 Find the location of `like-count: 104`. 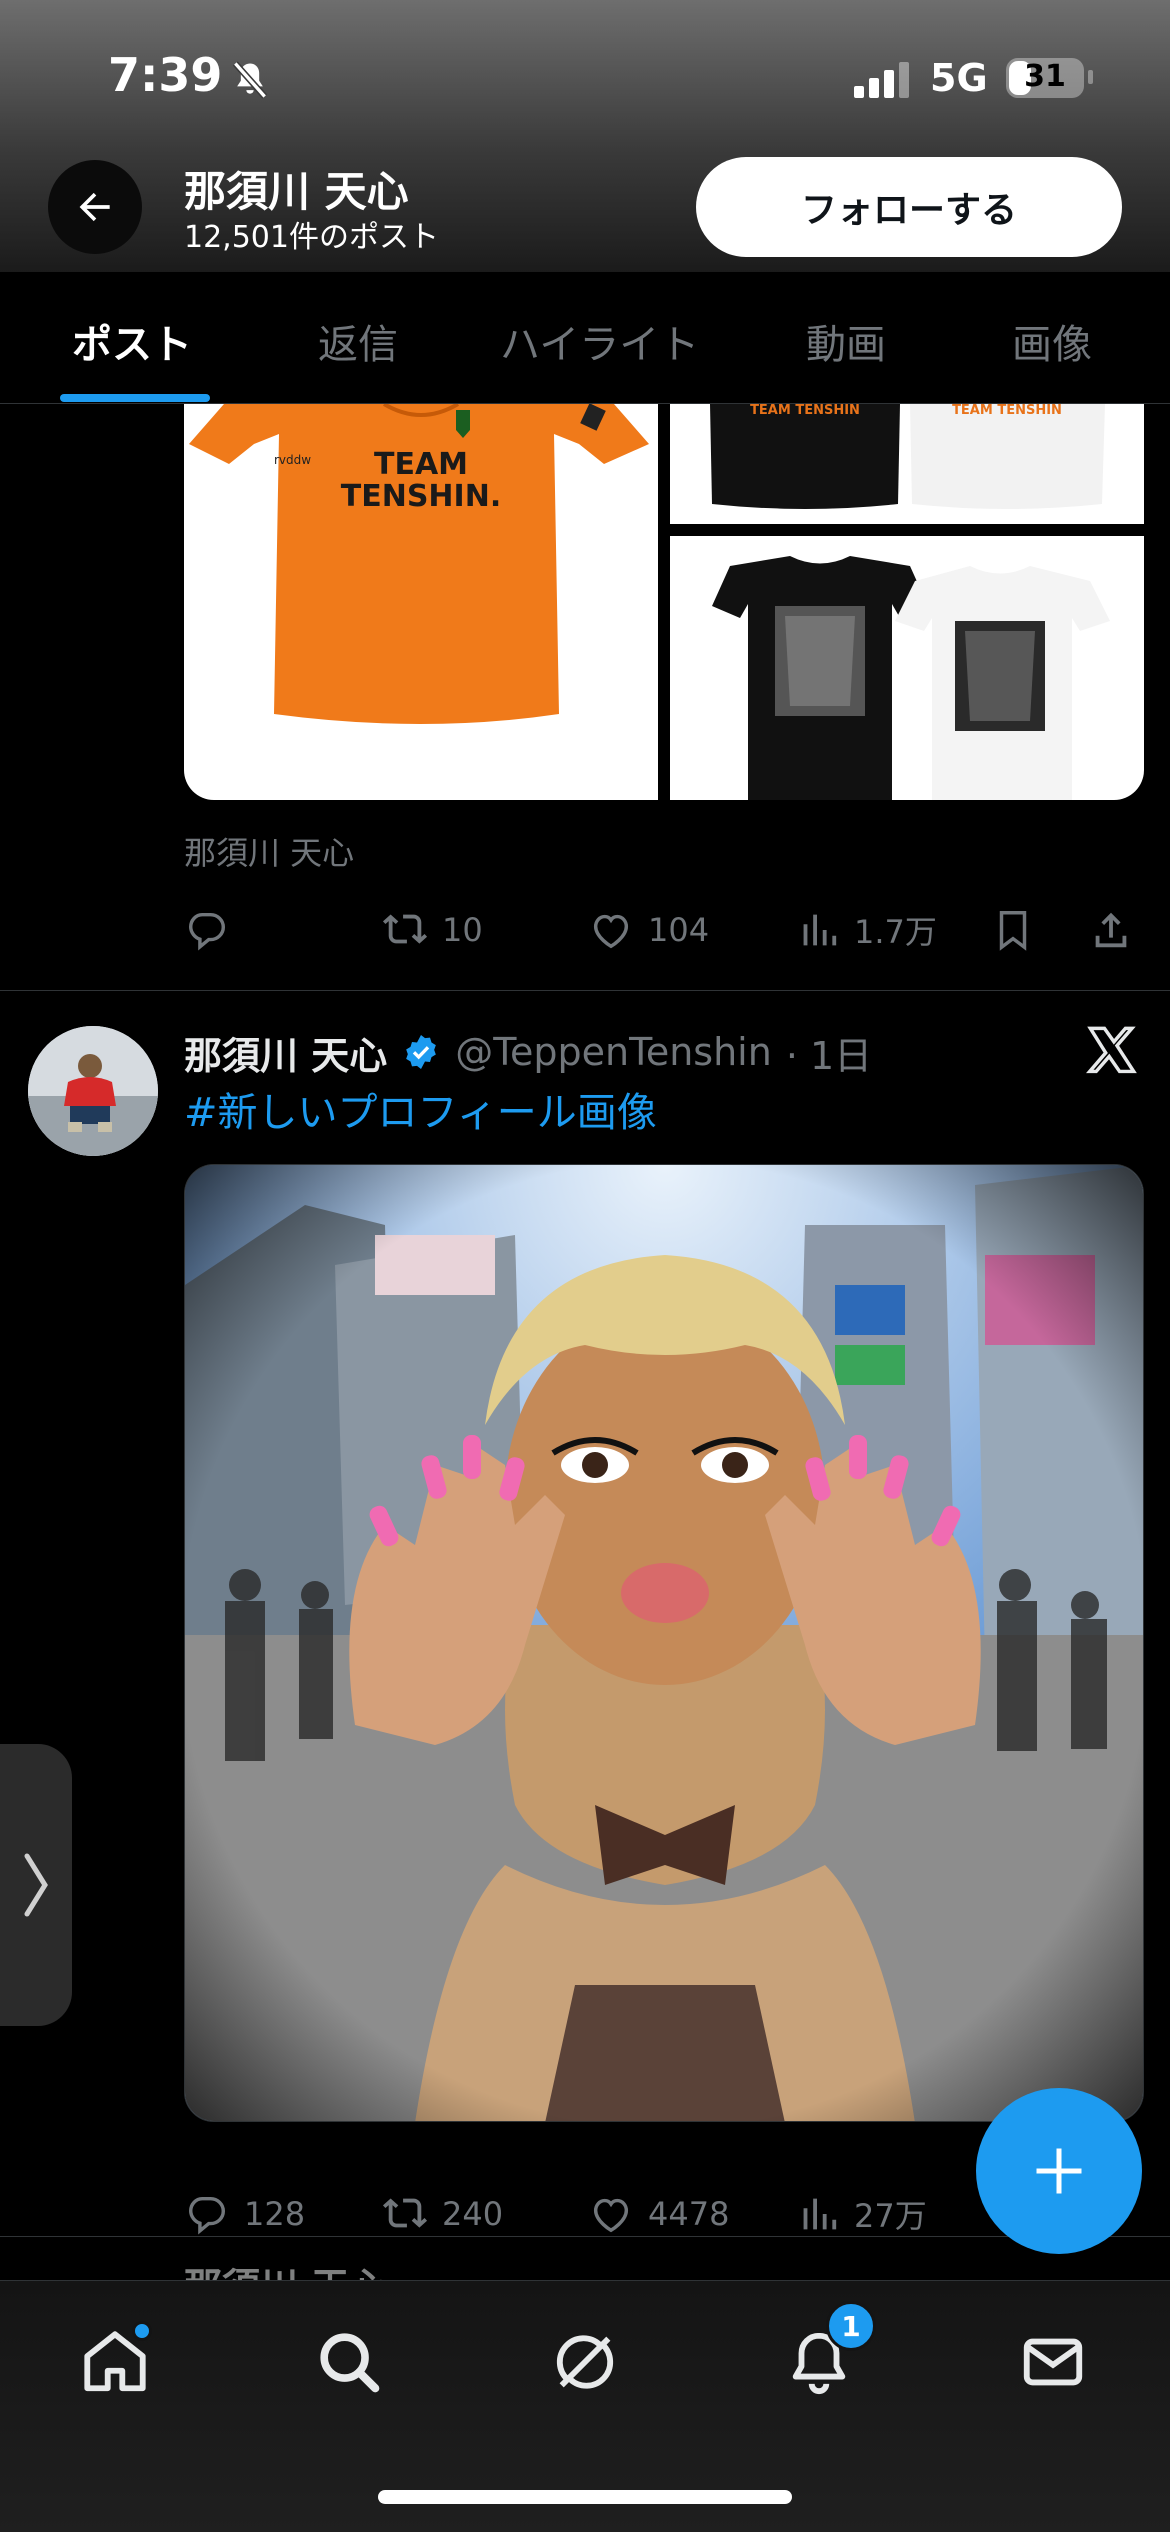

like-count: 104 is located at coordinates (679, 930).